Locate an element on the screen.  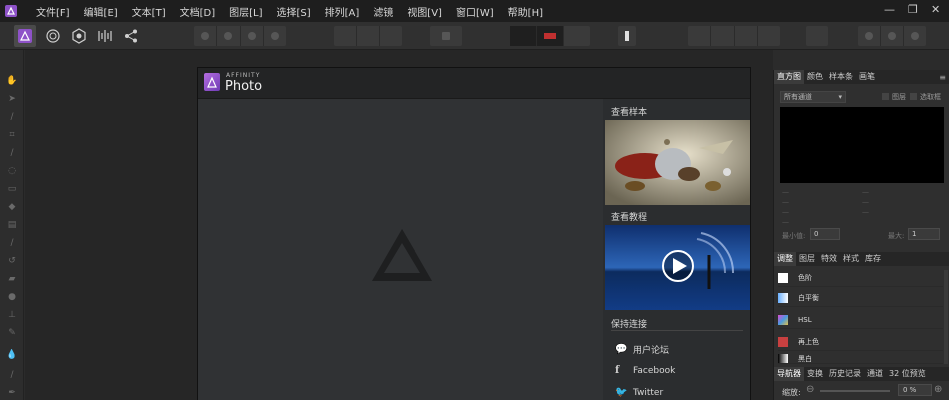
layer-checkbox is located at coordinates (885, 96).